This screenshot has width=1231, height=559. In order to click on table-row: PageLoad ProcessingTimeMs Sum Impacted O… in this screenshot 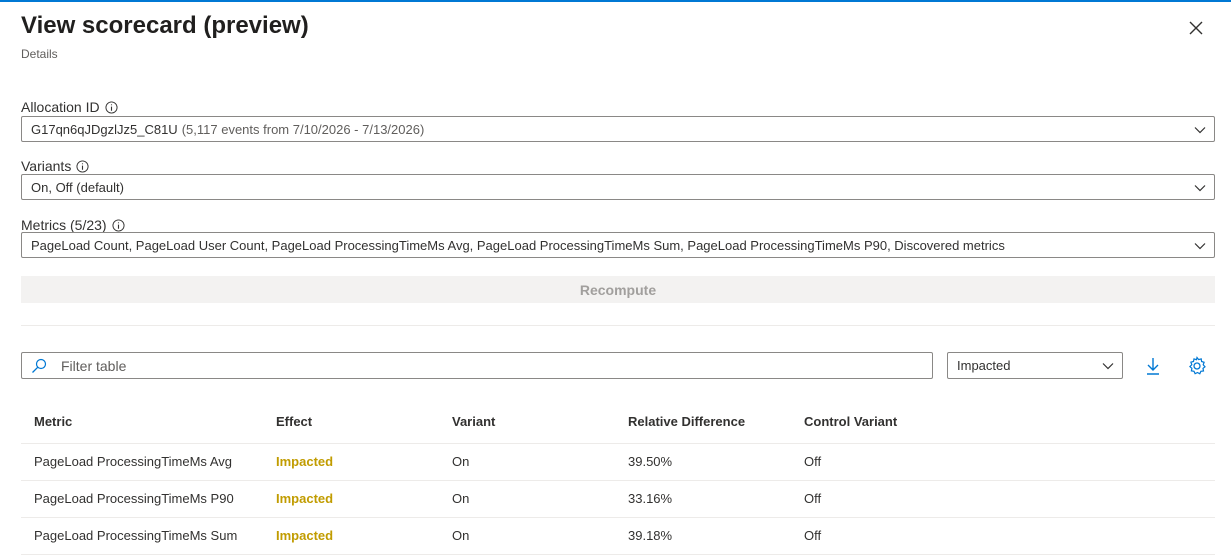, I will do `click(618, 536)`.